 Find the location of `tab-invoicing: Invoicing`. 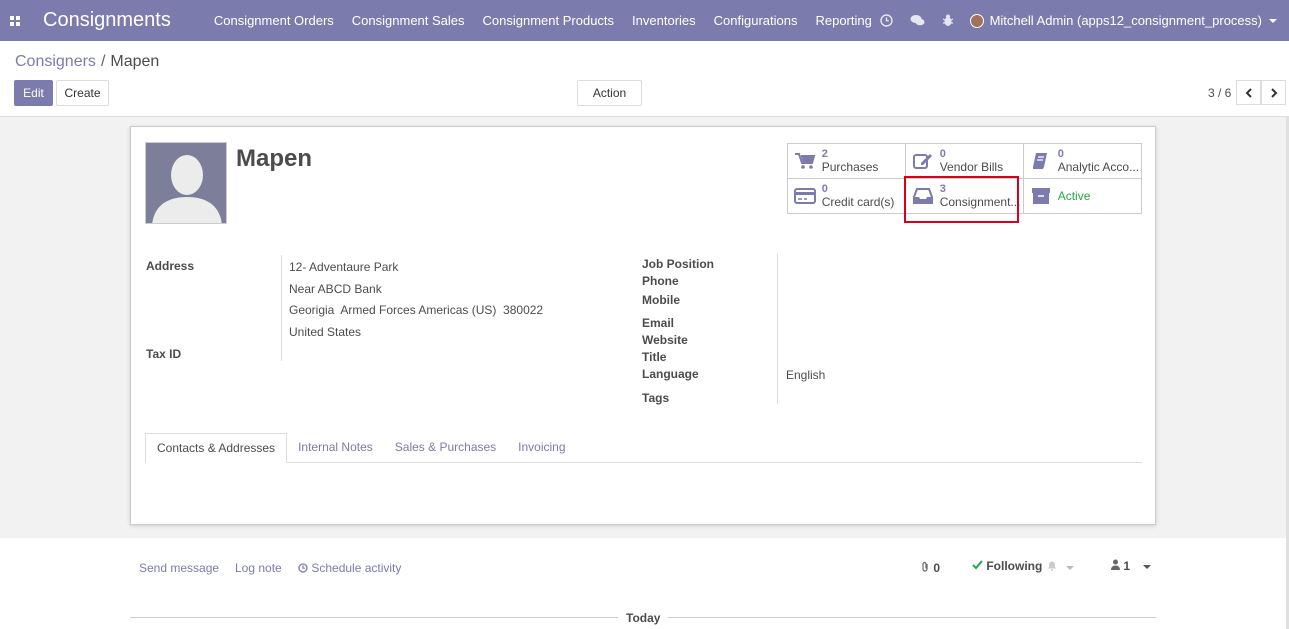

tab-invoicing: Invoicing is located at coordinates (541, 447).